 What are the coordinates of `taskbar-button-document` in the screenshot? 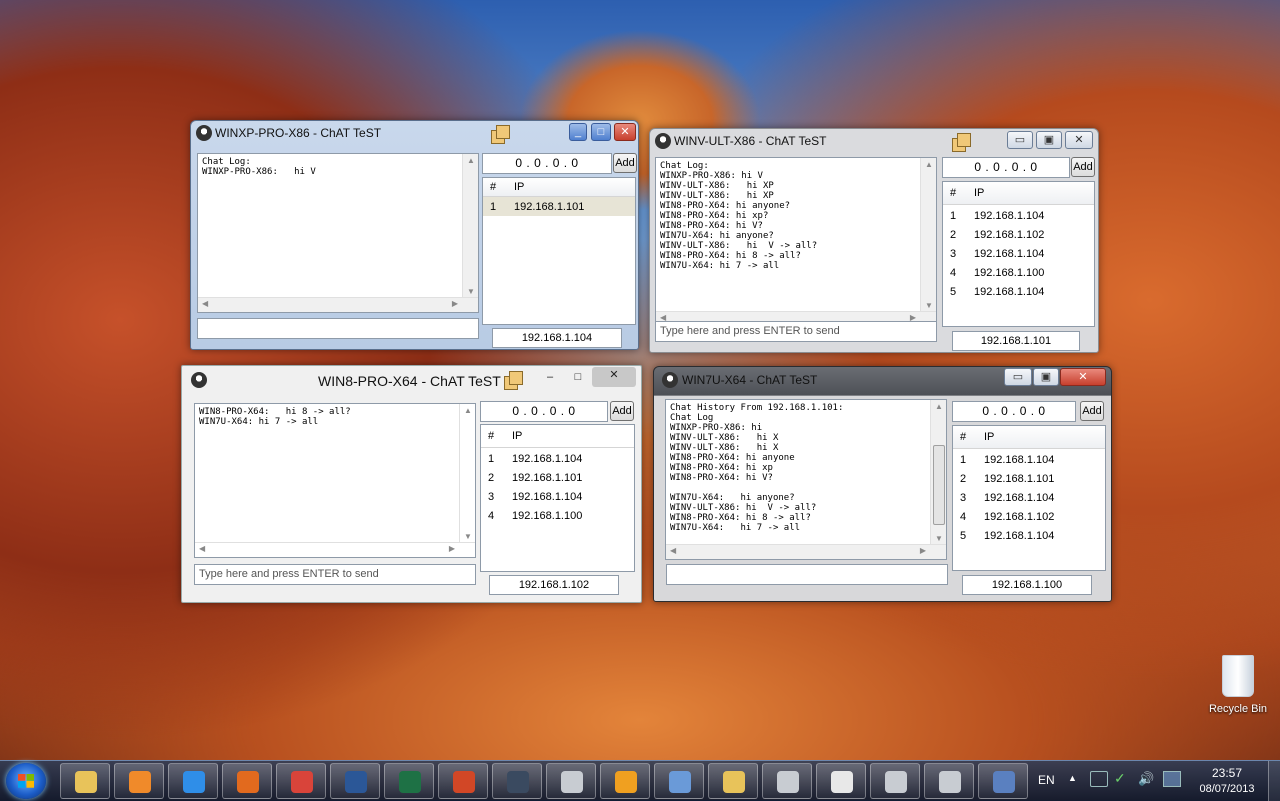 It's located at (841, 781).